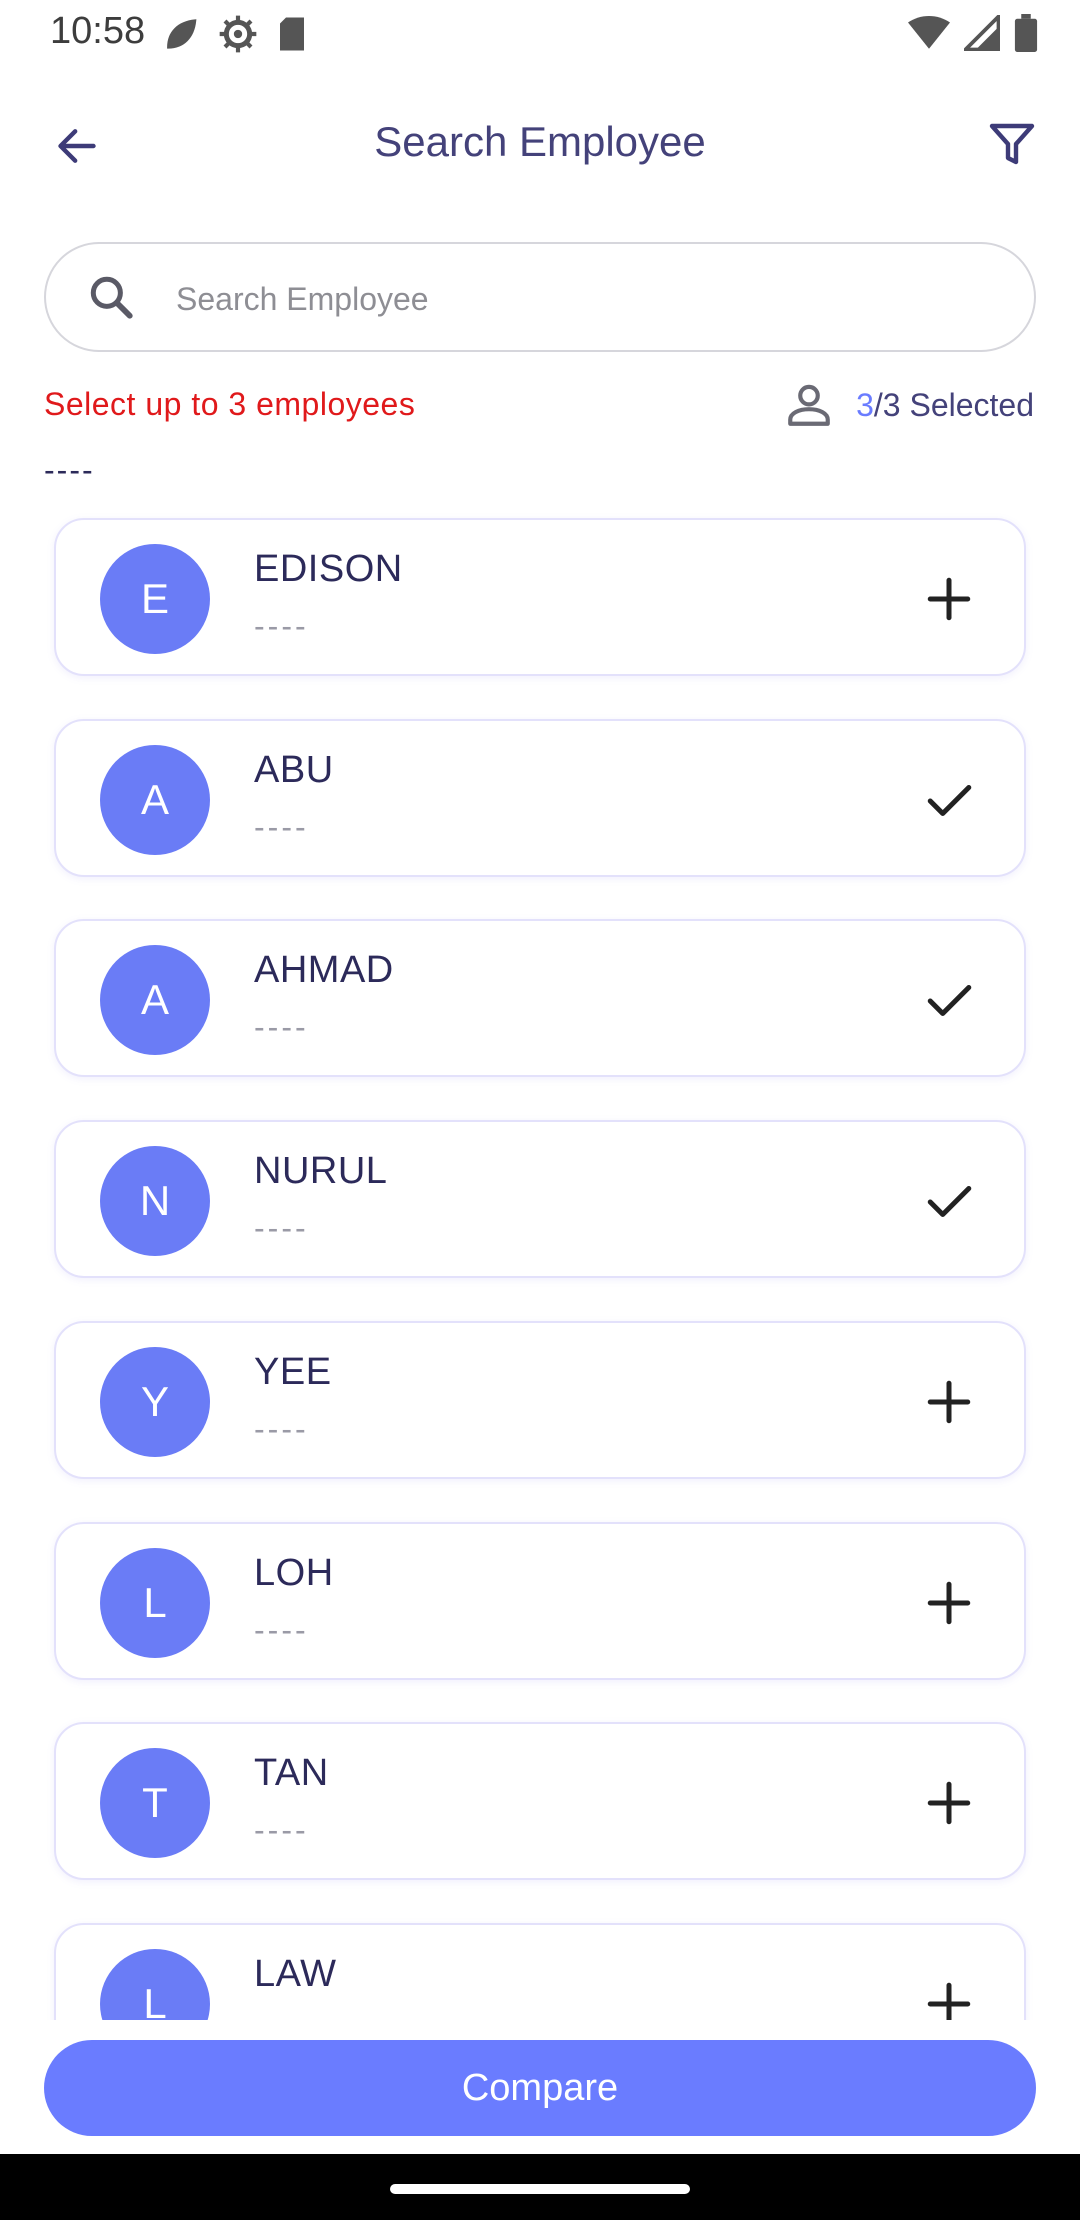 This screenshot has width=1080, height=2220. I want to click on employee-card: N NURUL ----, so click(540, 1199).